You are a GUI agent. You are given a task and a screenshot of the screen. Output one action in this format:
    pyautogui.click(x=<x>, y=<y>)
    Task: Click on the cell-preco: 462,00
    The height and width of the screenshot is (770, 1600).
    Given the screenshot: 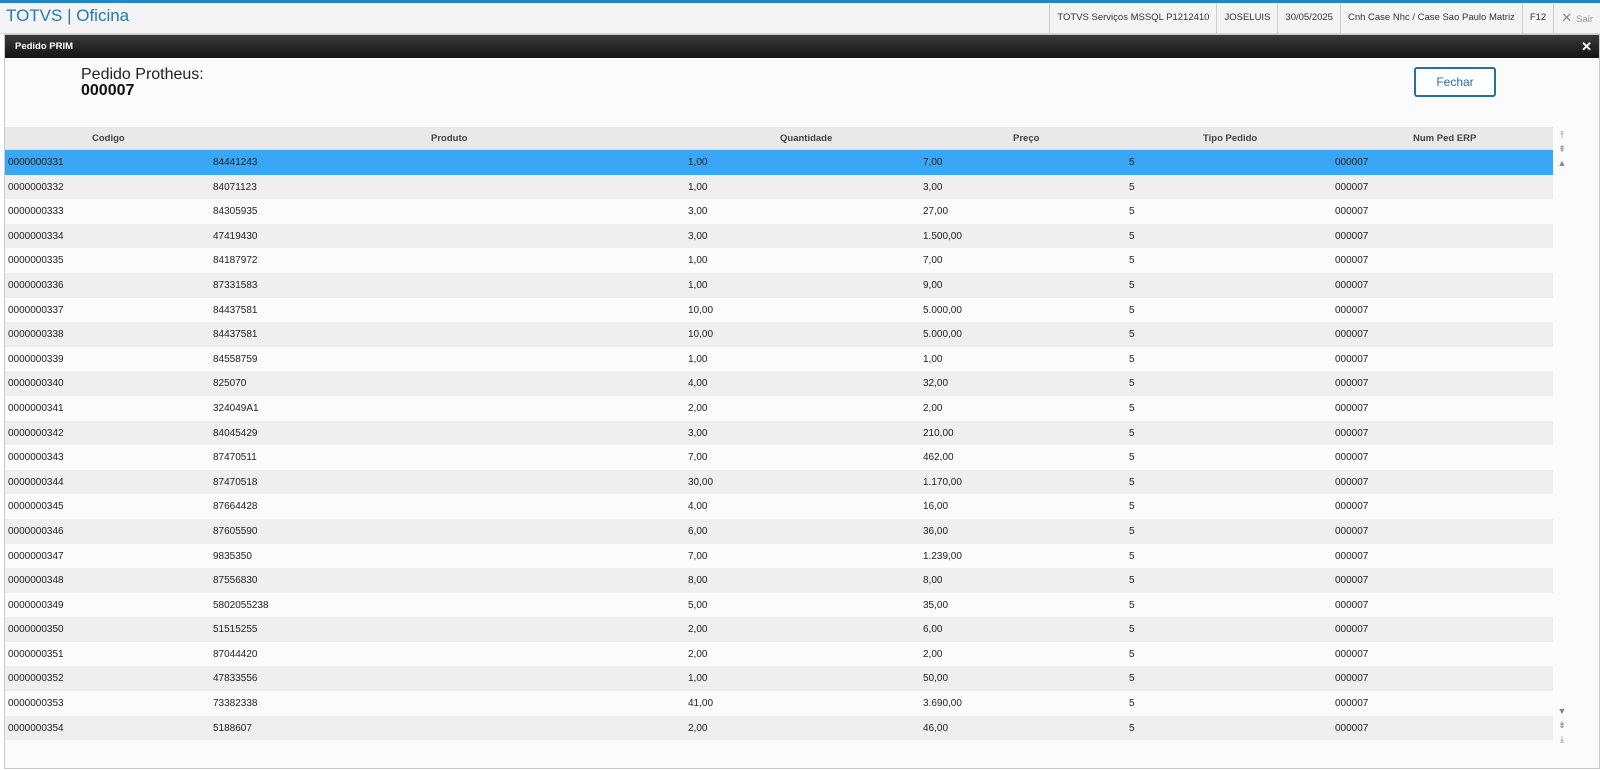 What is the action you would take?
    pyautogui.click(x=938, y=458)
    